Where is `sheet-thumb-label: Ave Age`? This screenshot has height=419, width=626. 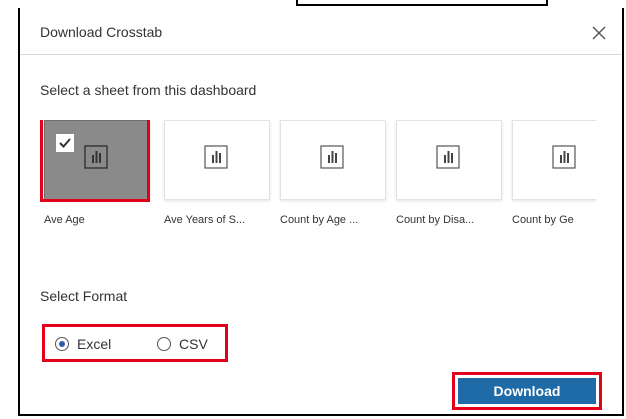
sheet-thumb-label: Ave Age is located at coordinates (64, 220).